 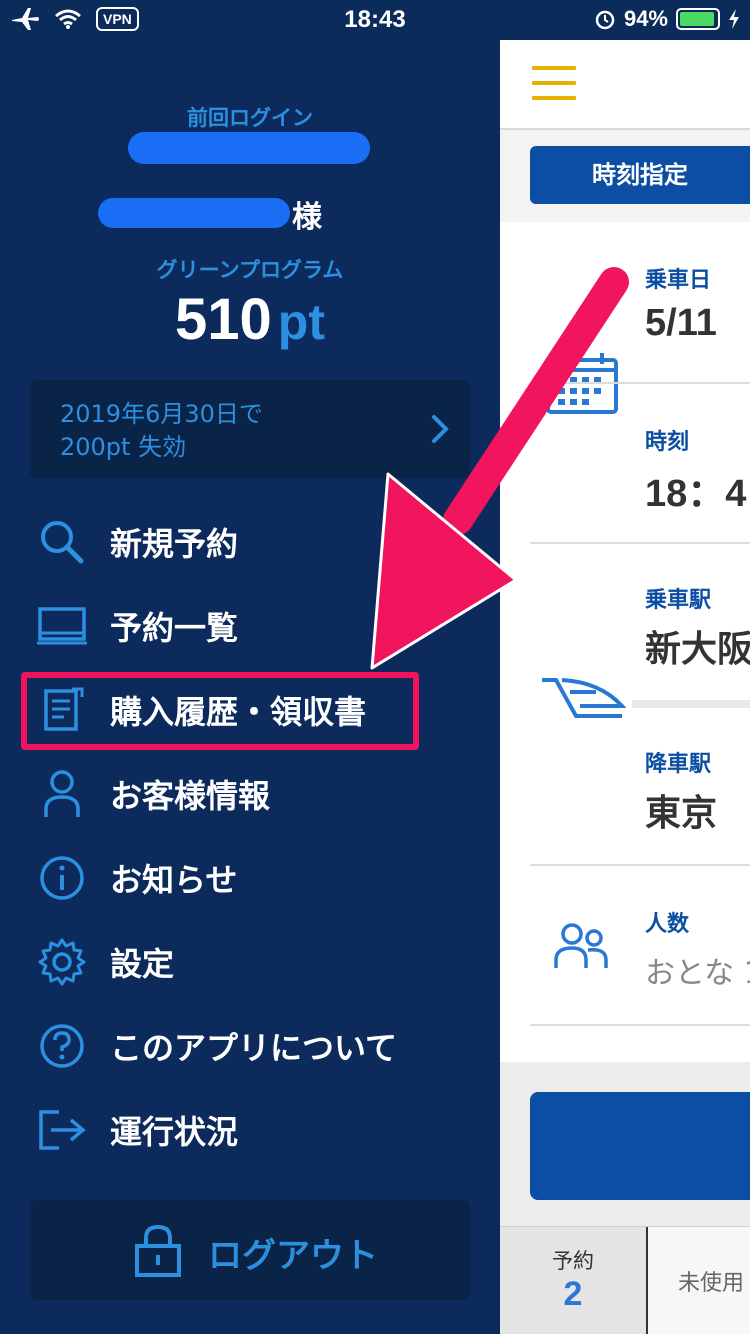 I want to click on tab-label: 予約, so click(x=573, y=1261).